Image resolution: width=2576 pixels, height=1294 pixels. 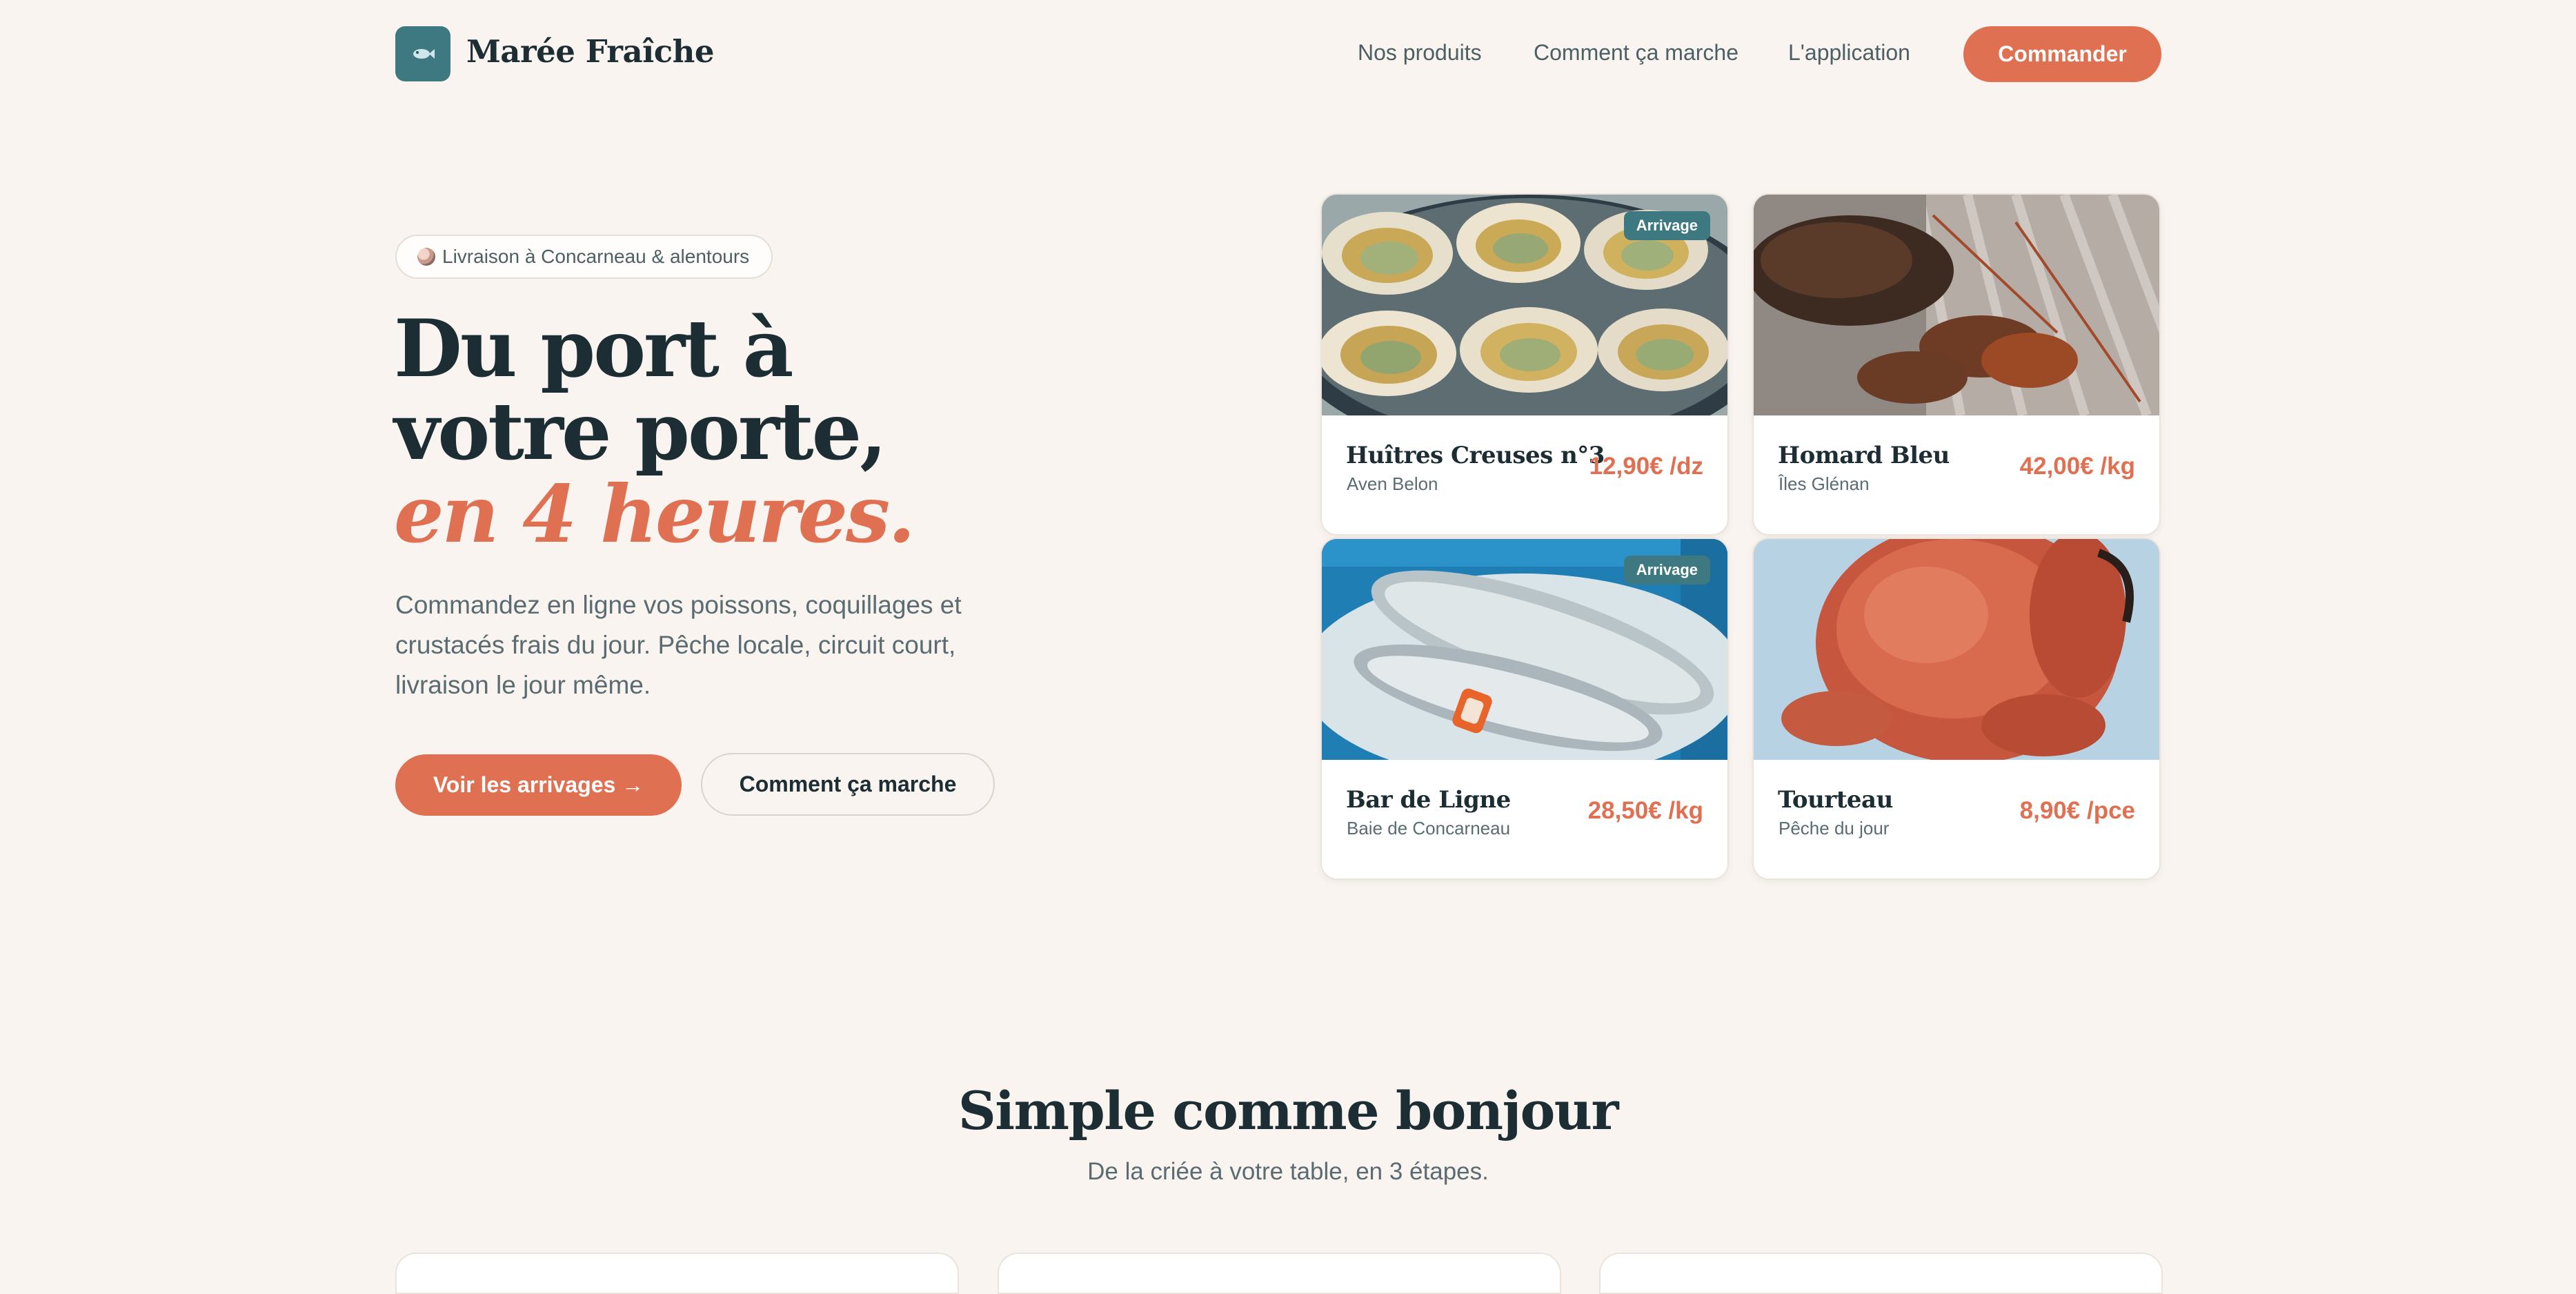 I want to click on product-origin: Aven Belon, so click(x=1392, y=484).